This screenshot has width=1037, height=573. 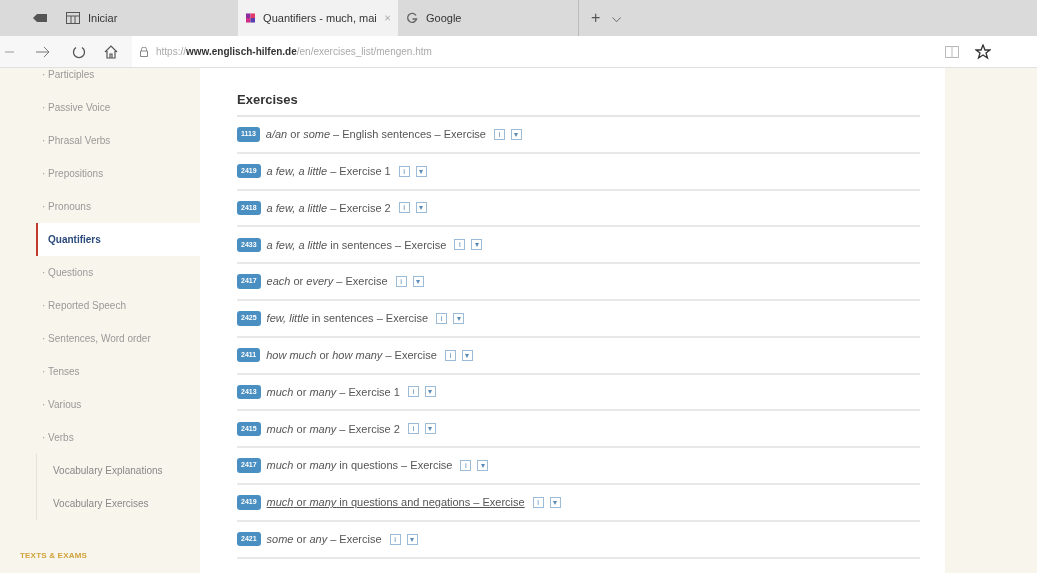 I want to click on exercise-link: a few, a little – Exercise 1, so click(x=328, y=171).